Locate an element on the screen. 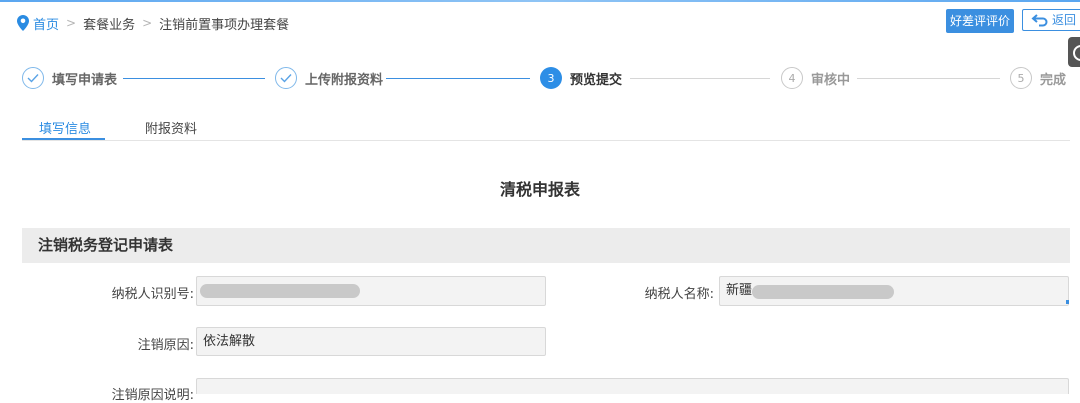 This screenshot has width=1080, height=403. step-2: 上传附报资料 is located at coordinates (329, 78).